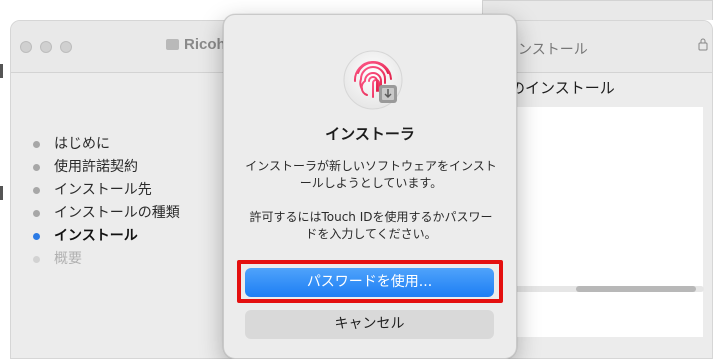  What do you see at coordinates (82, 144) in the screenshot?
I see `step-label: はじめに` at bounding box center [82, 144].